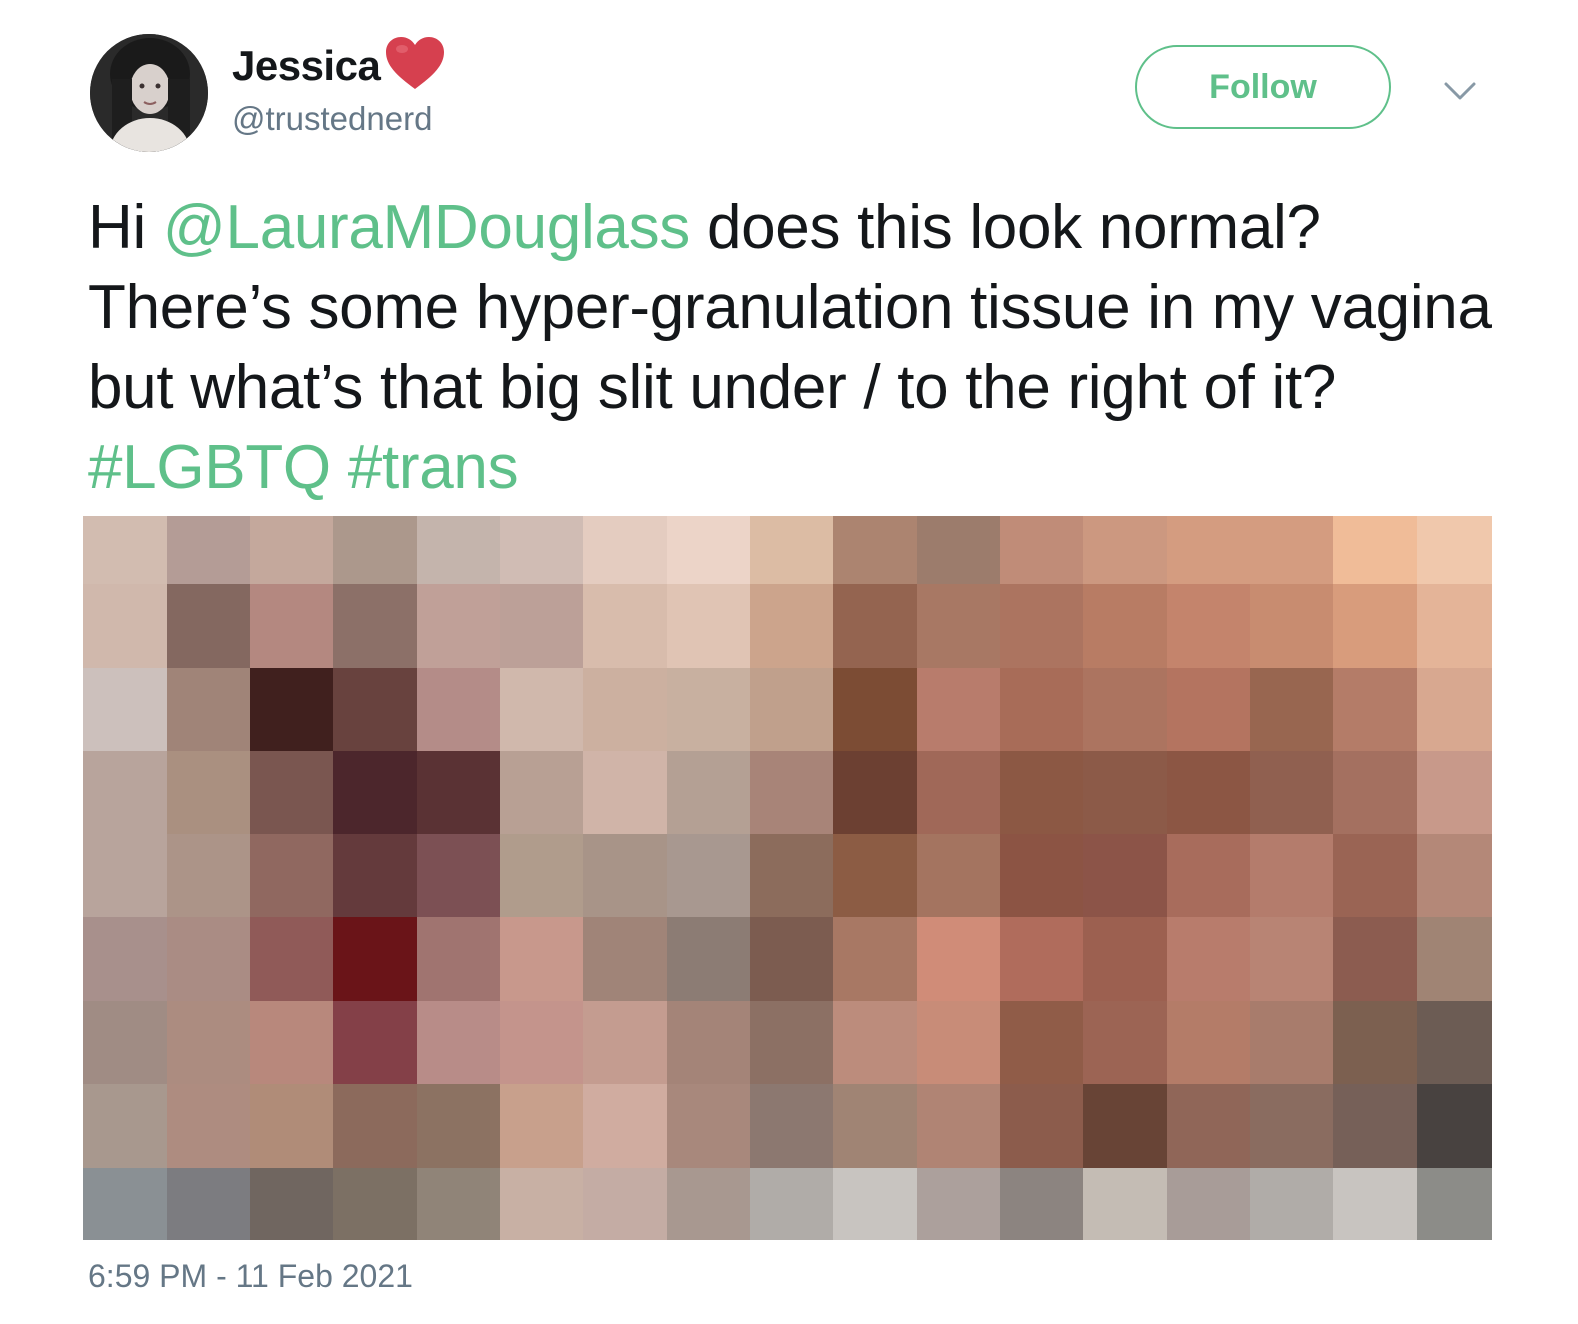 This screenshot has width=1578, height=1324. I want to click on mention-link: @LauraMDouglass, so click(426, 227).